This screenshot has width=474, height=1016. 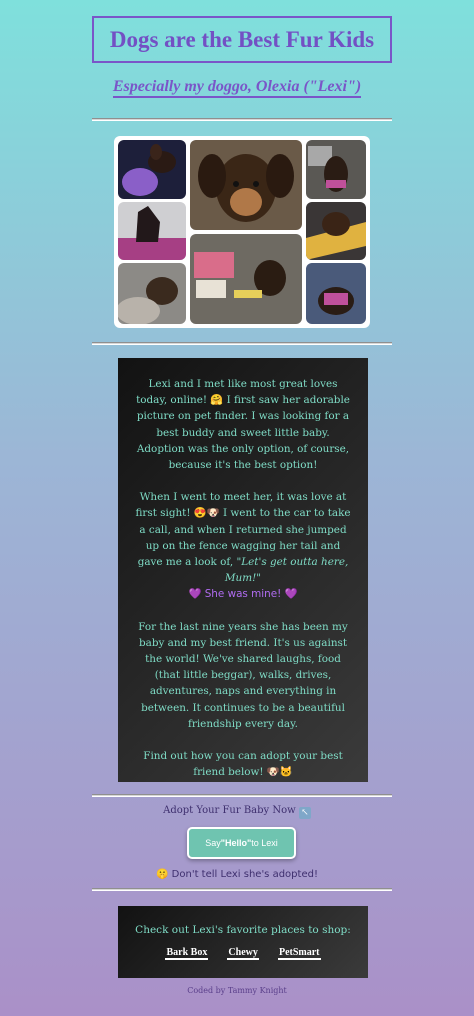 What do you see at coordinates (187, 953) in the screenshot?
I see `link-bark-box: Bark Box` at bounding box center [187, 953].